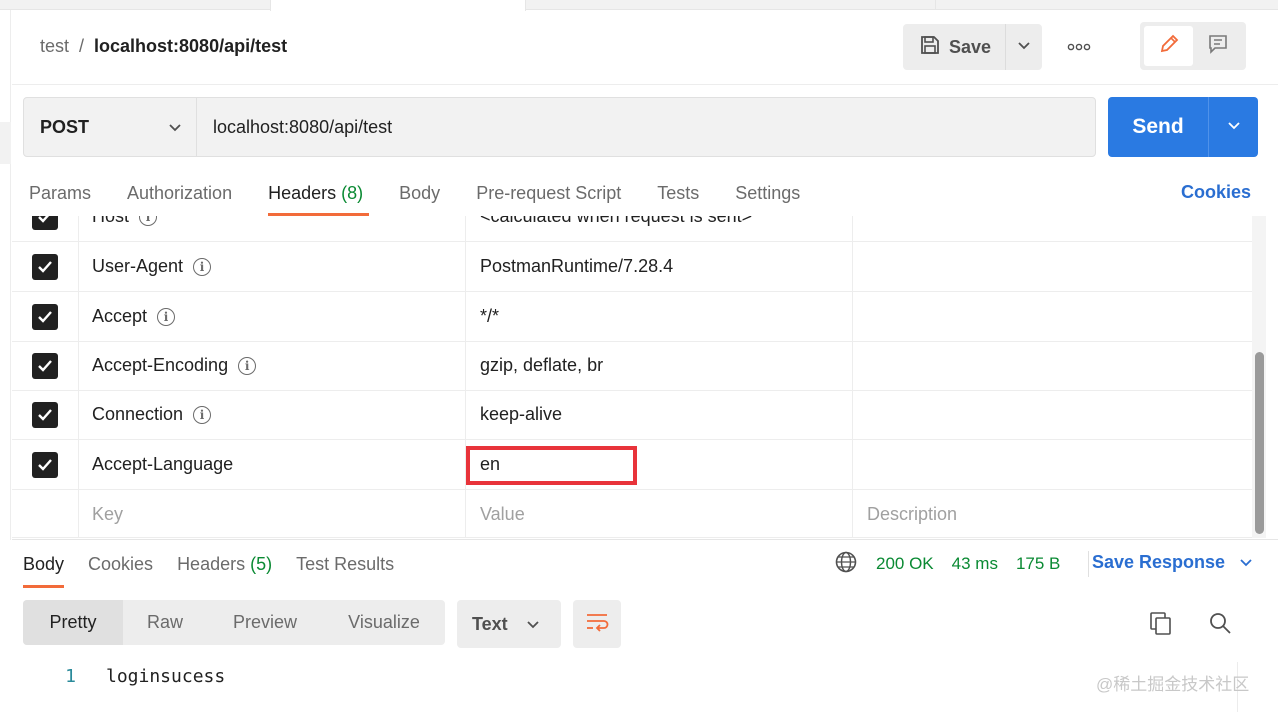  Describe the element at coordinates (345, 564) in the screenshot. I see `tab-label: Test Results` at that location.